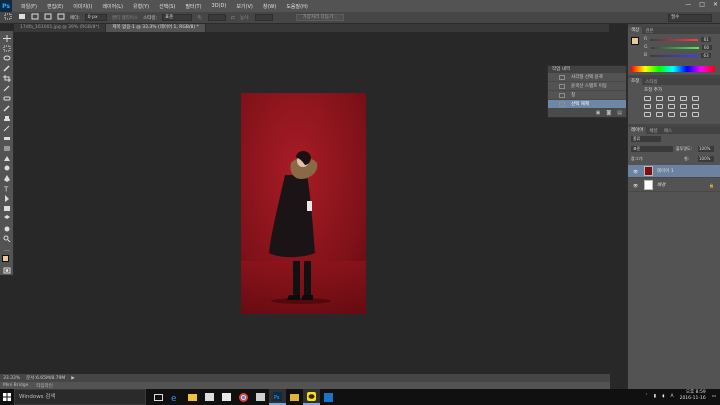 Image resolution: width=720 pixels, height=405 pixels. I want to click on blue-value: 63, so click(706, 55).